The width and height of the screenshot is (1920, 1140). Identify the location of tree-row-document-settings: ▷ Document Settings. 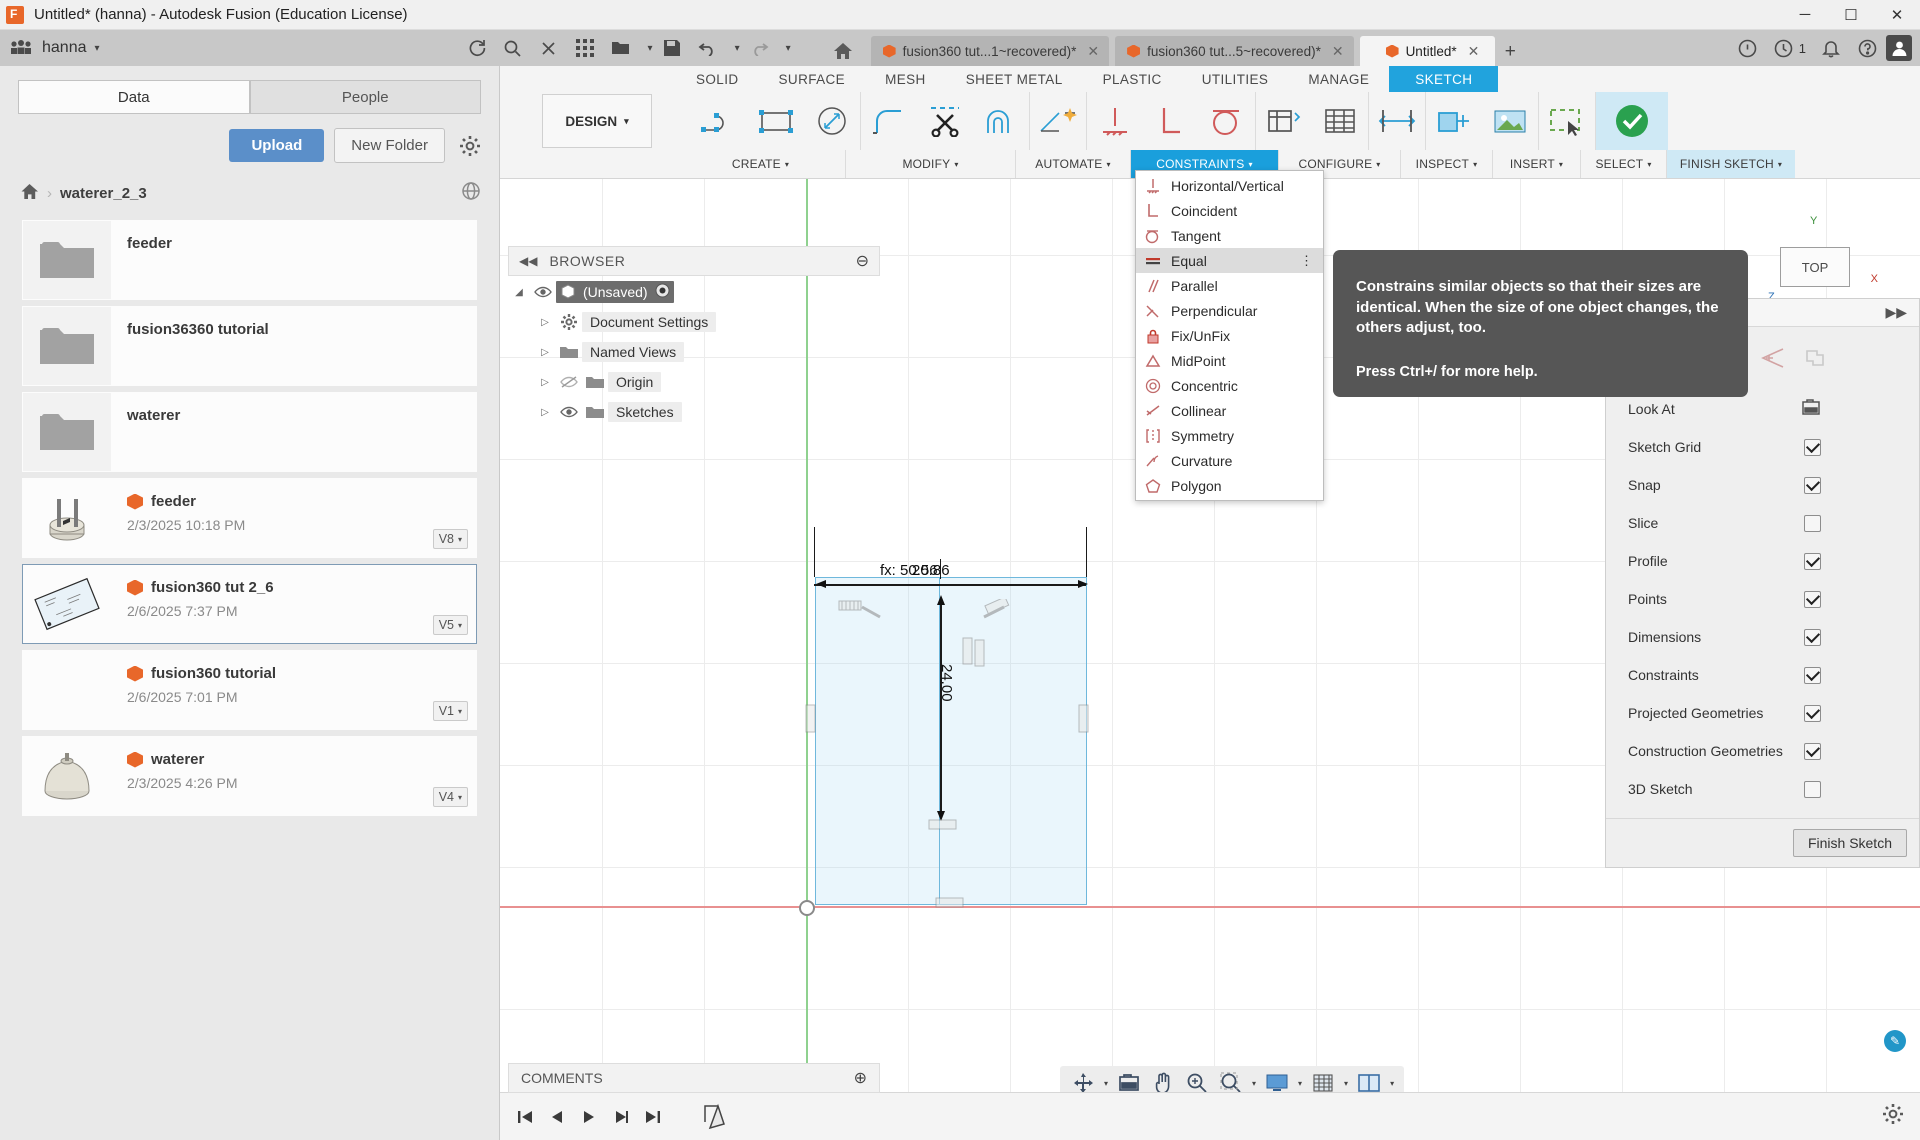
(694, 322).